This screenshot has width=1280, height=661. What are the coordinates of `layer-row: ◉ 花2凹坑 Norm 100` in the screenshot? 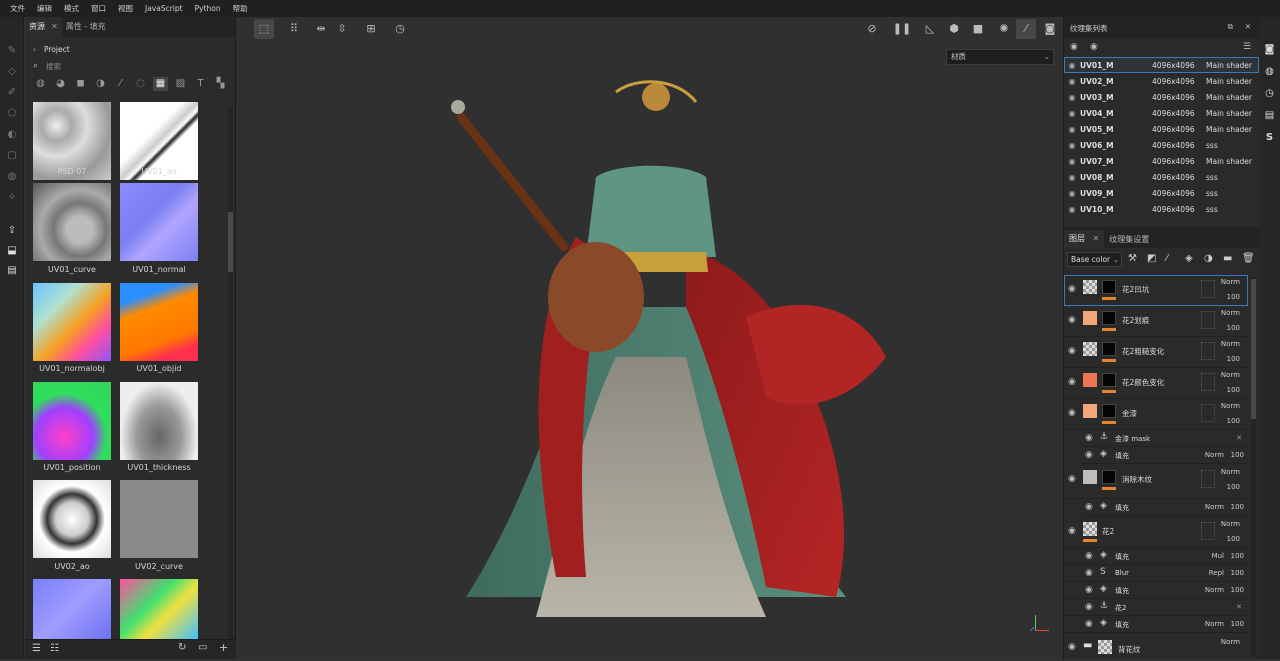 It's located at (1156, 290).